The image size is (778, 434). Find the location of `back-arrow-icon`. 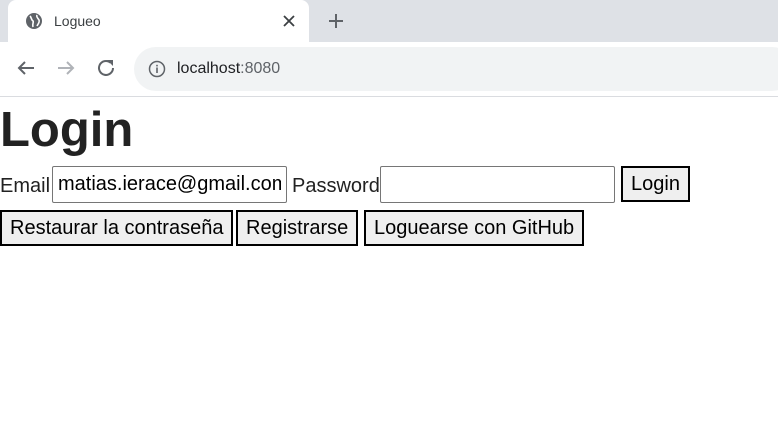

back-arrow-icon is located at coordinates (26, 68).